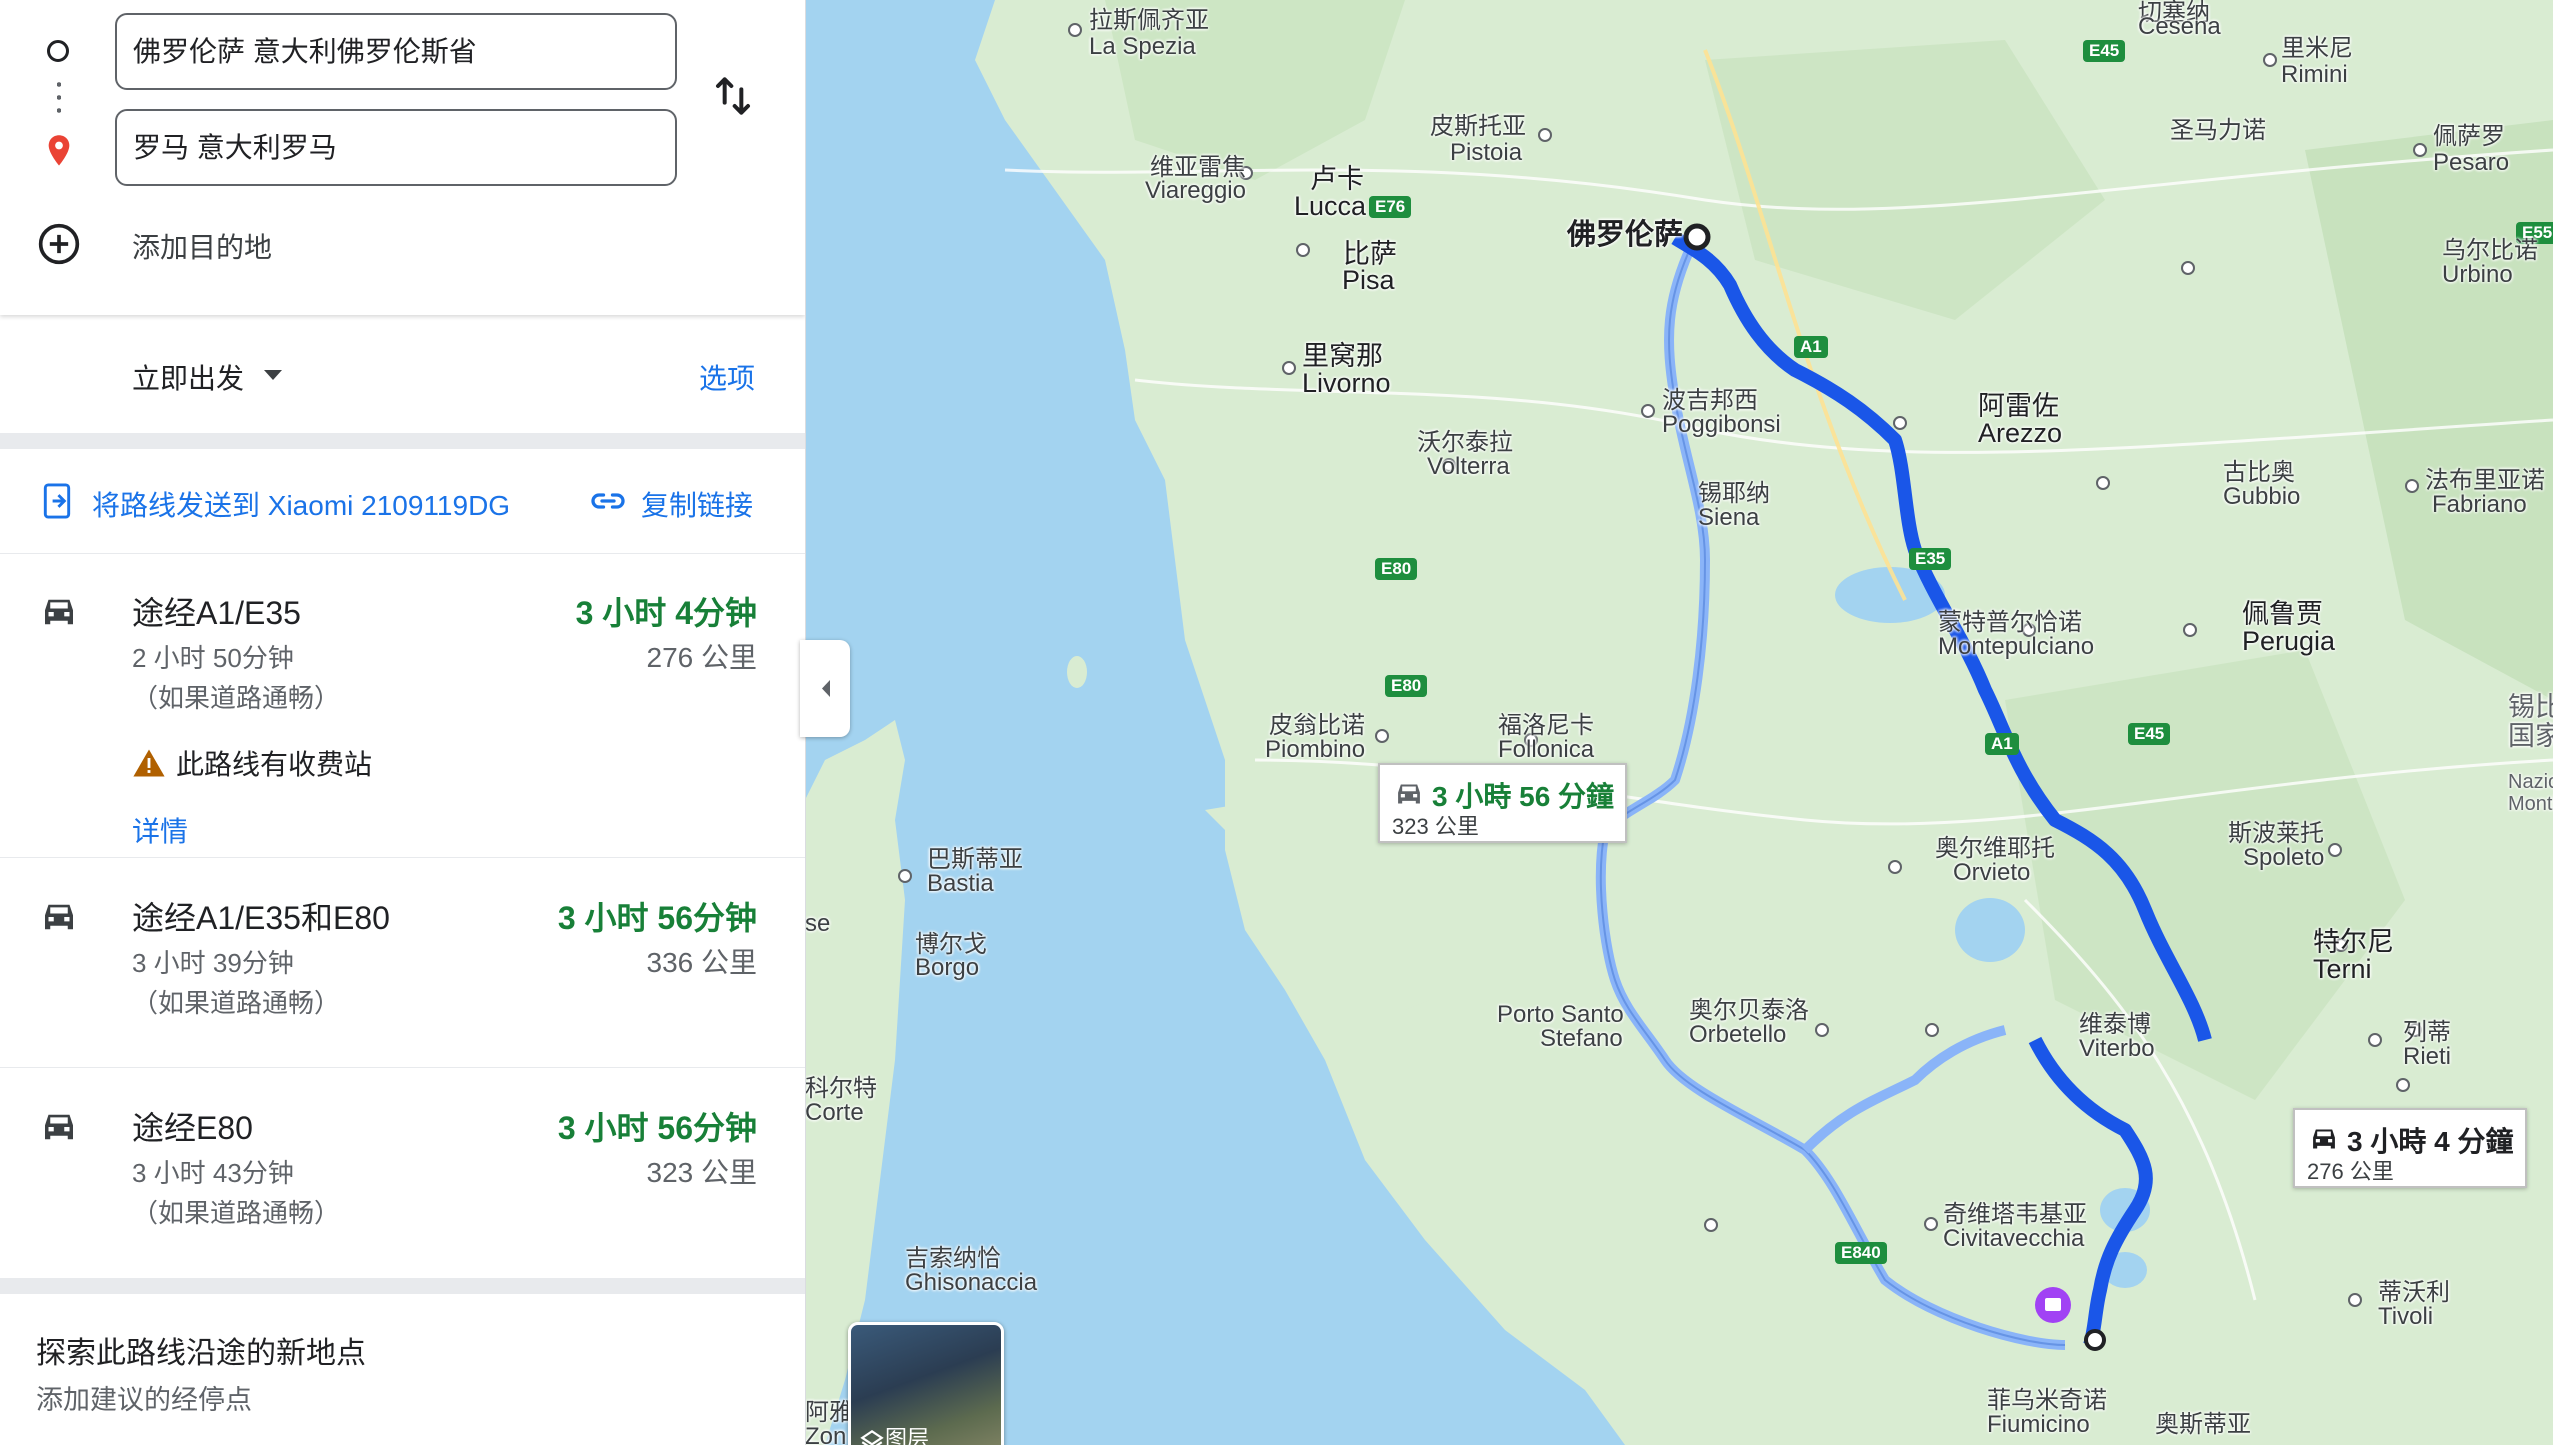 This screenshot has height=1445, width=2553. I want to click on map-label: Siena, so click(1729, 517).